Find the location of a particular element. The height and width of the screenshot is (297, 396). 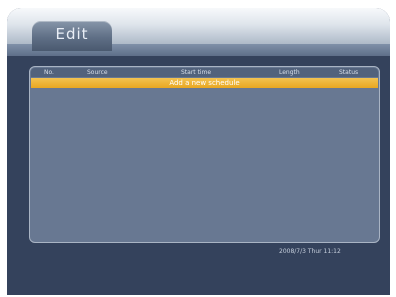

column-header-no: No. is located at coordinates (49, 72).